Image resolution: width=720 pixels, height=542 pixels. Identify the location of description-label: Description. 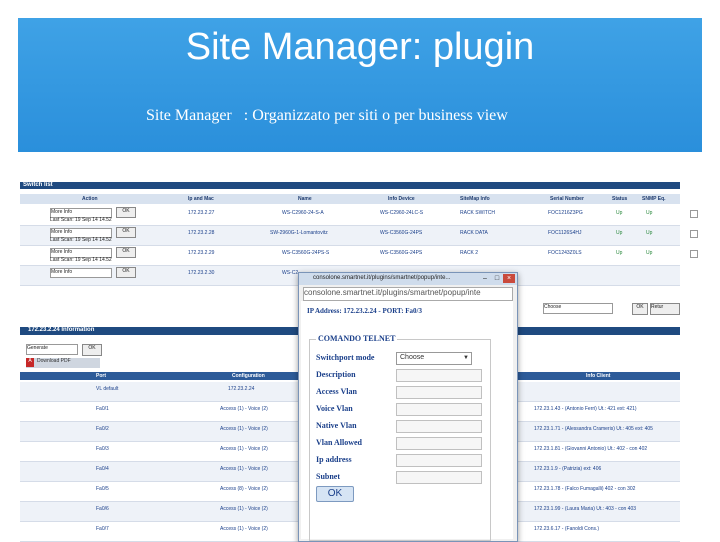
(336, 374).